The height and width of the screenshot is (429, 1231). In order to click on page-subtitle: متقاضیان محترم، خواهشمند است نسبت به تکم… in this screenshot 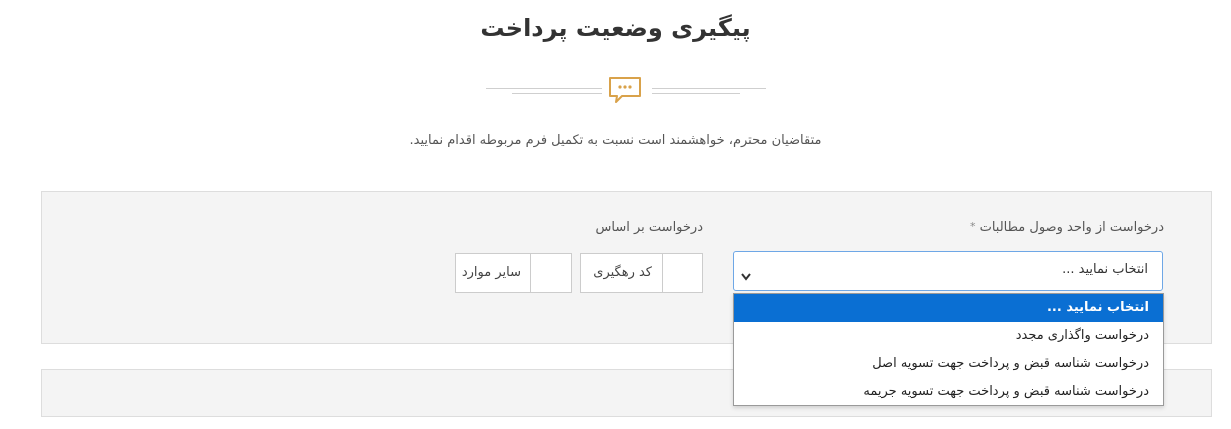, I will do `click(615, 140)`.